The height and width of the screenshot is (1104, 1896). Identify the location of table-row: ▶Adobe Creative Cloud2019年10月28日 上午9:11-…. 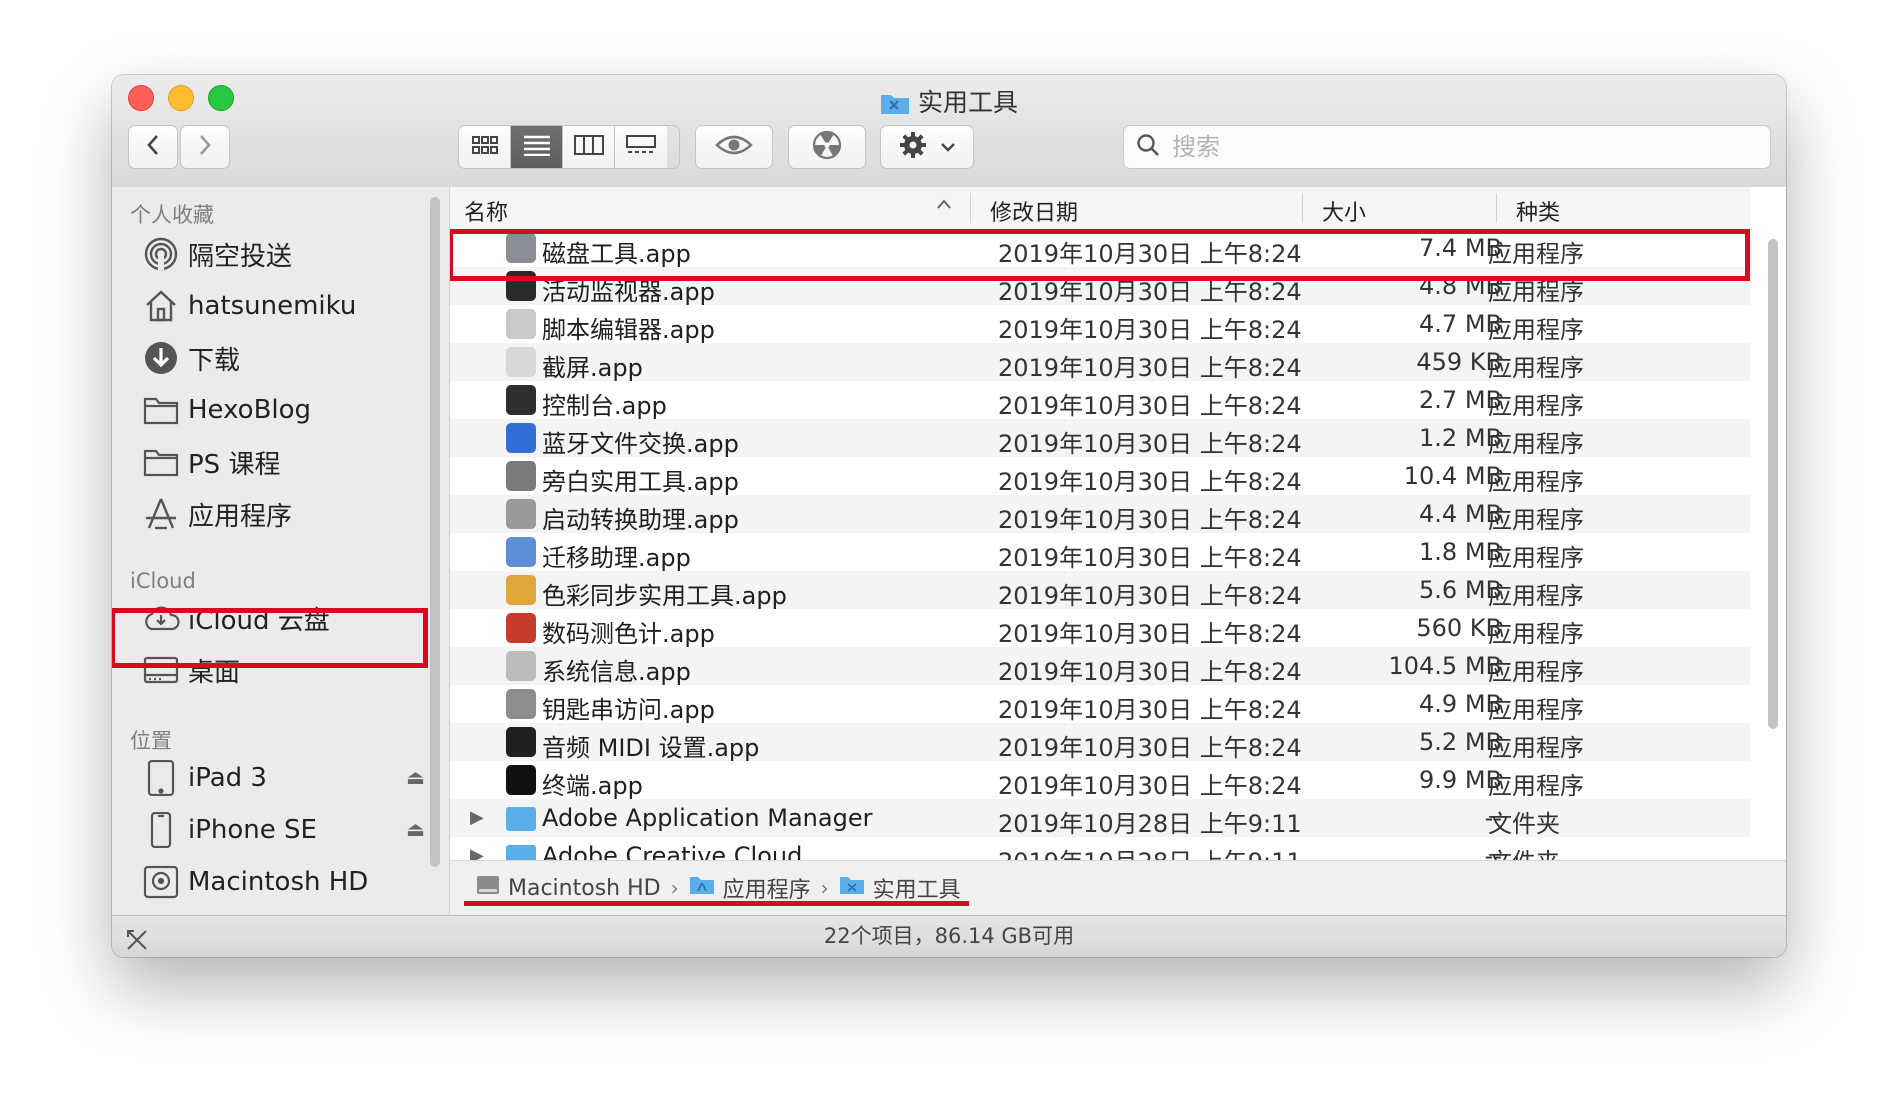
(1100, 848).